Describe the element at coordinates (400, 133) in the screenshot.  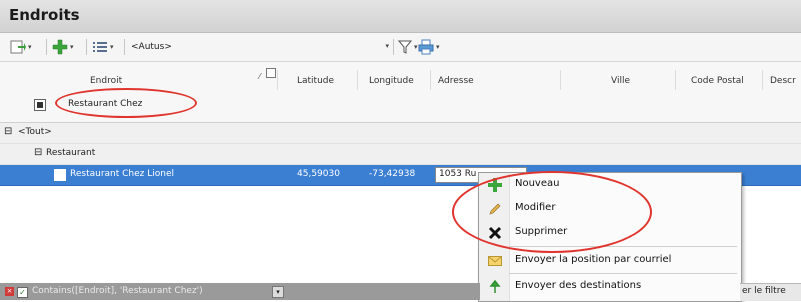
I see `group-row-all: ⊟ <Tout>` at that location.